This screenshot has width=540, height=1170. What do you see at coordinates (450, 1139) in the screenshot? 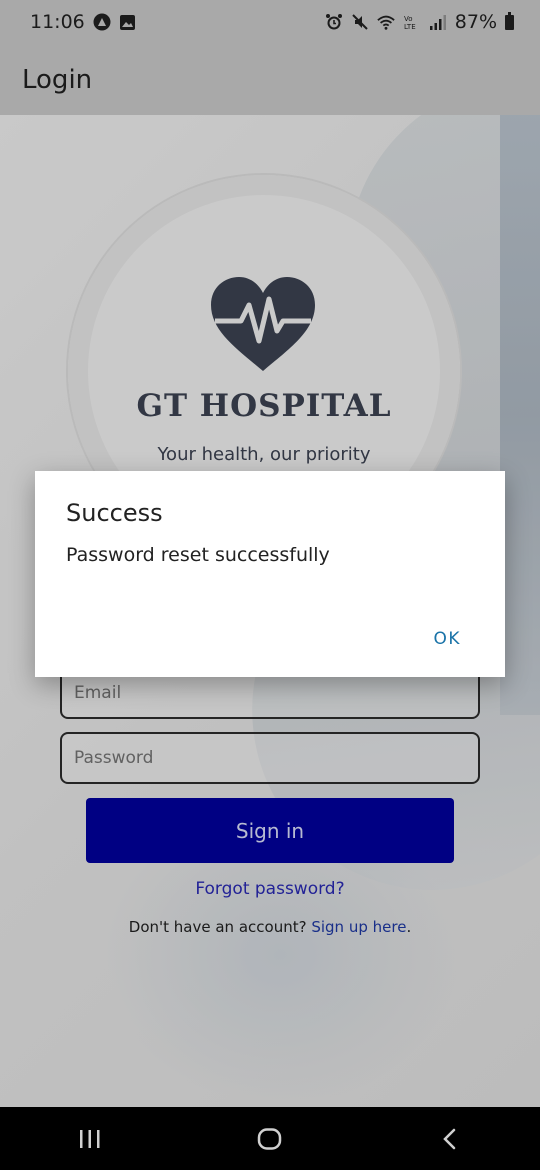
I see `back-icon` at bounding box center [450, 1139].